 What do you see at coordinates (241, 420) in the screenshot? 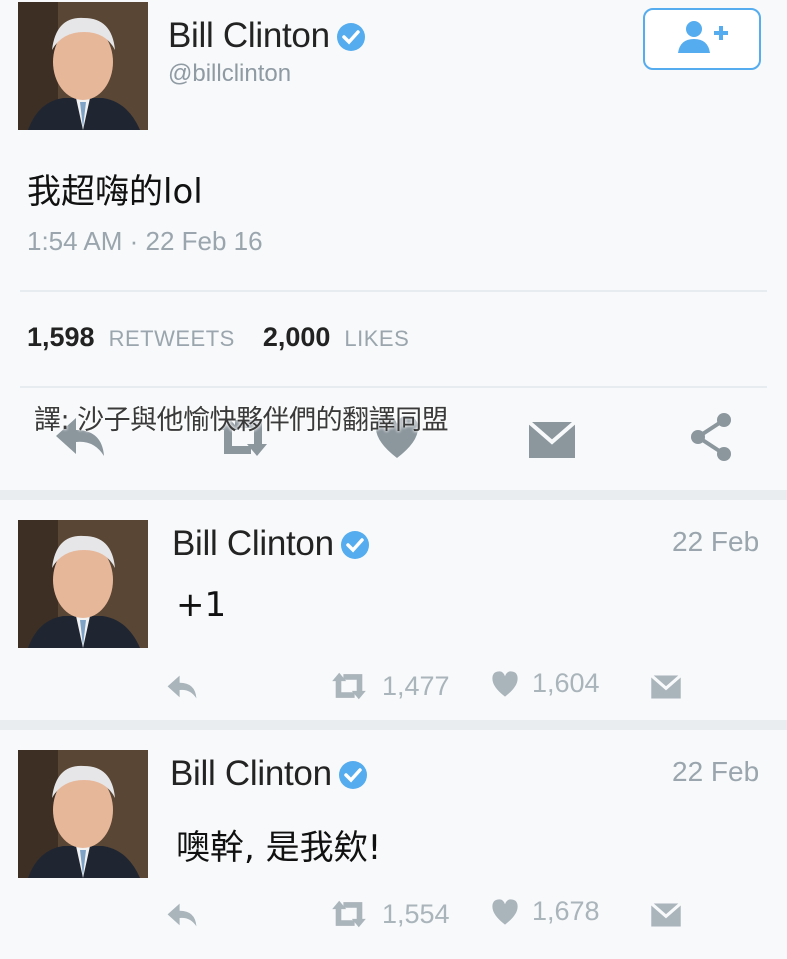
I see `translation-credit: 譯: 沙子與他愉快夥伴們的翻譯同盟` at bounding box center [241, 420].